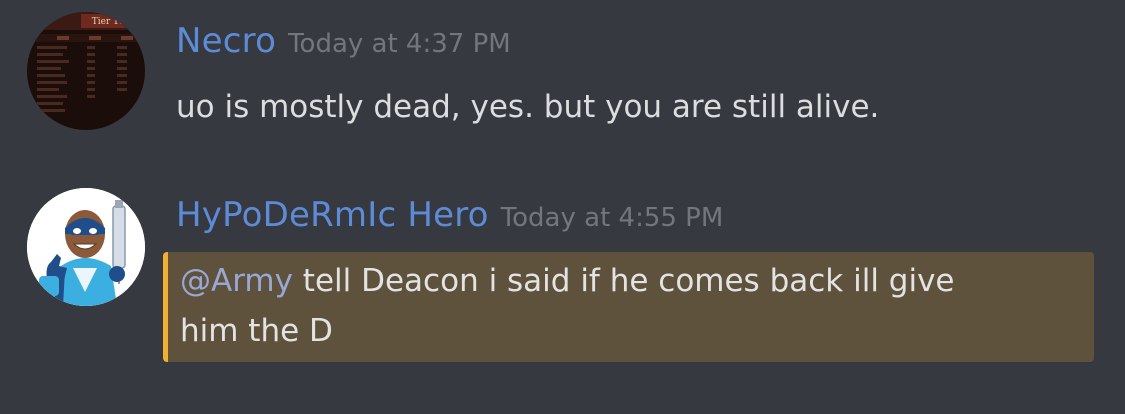  I want to click on timestamp: Today at 4:55 PM, so click(612, 218).